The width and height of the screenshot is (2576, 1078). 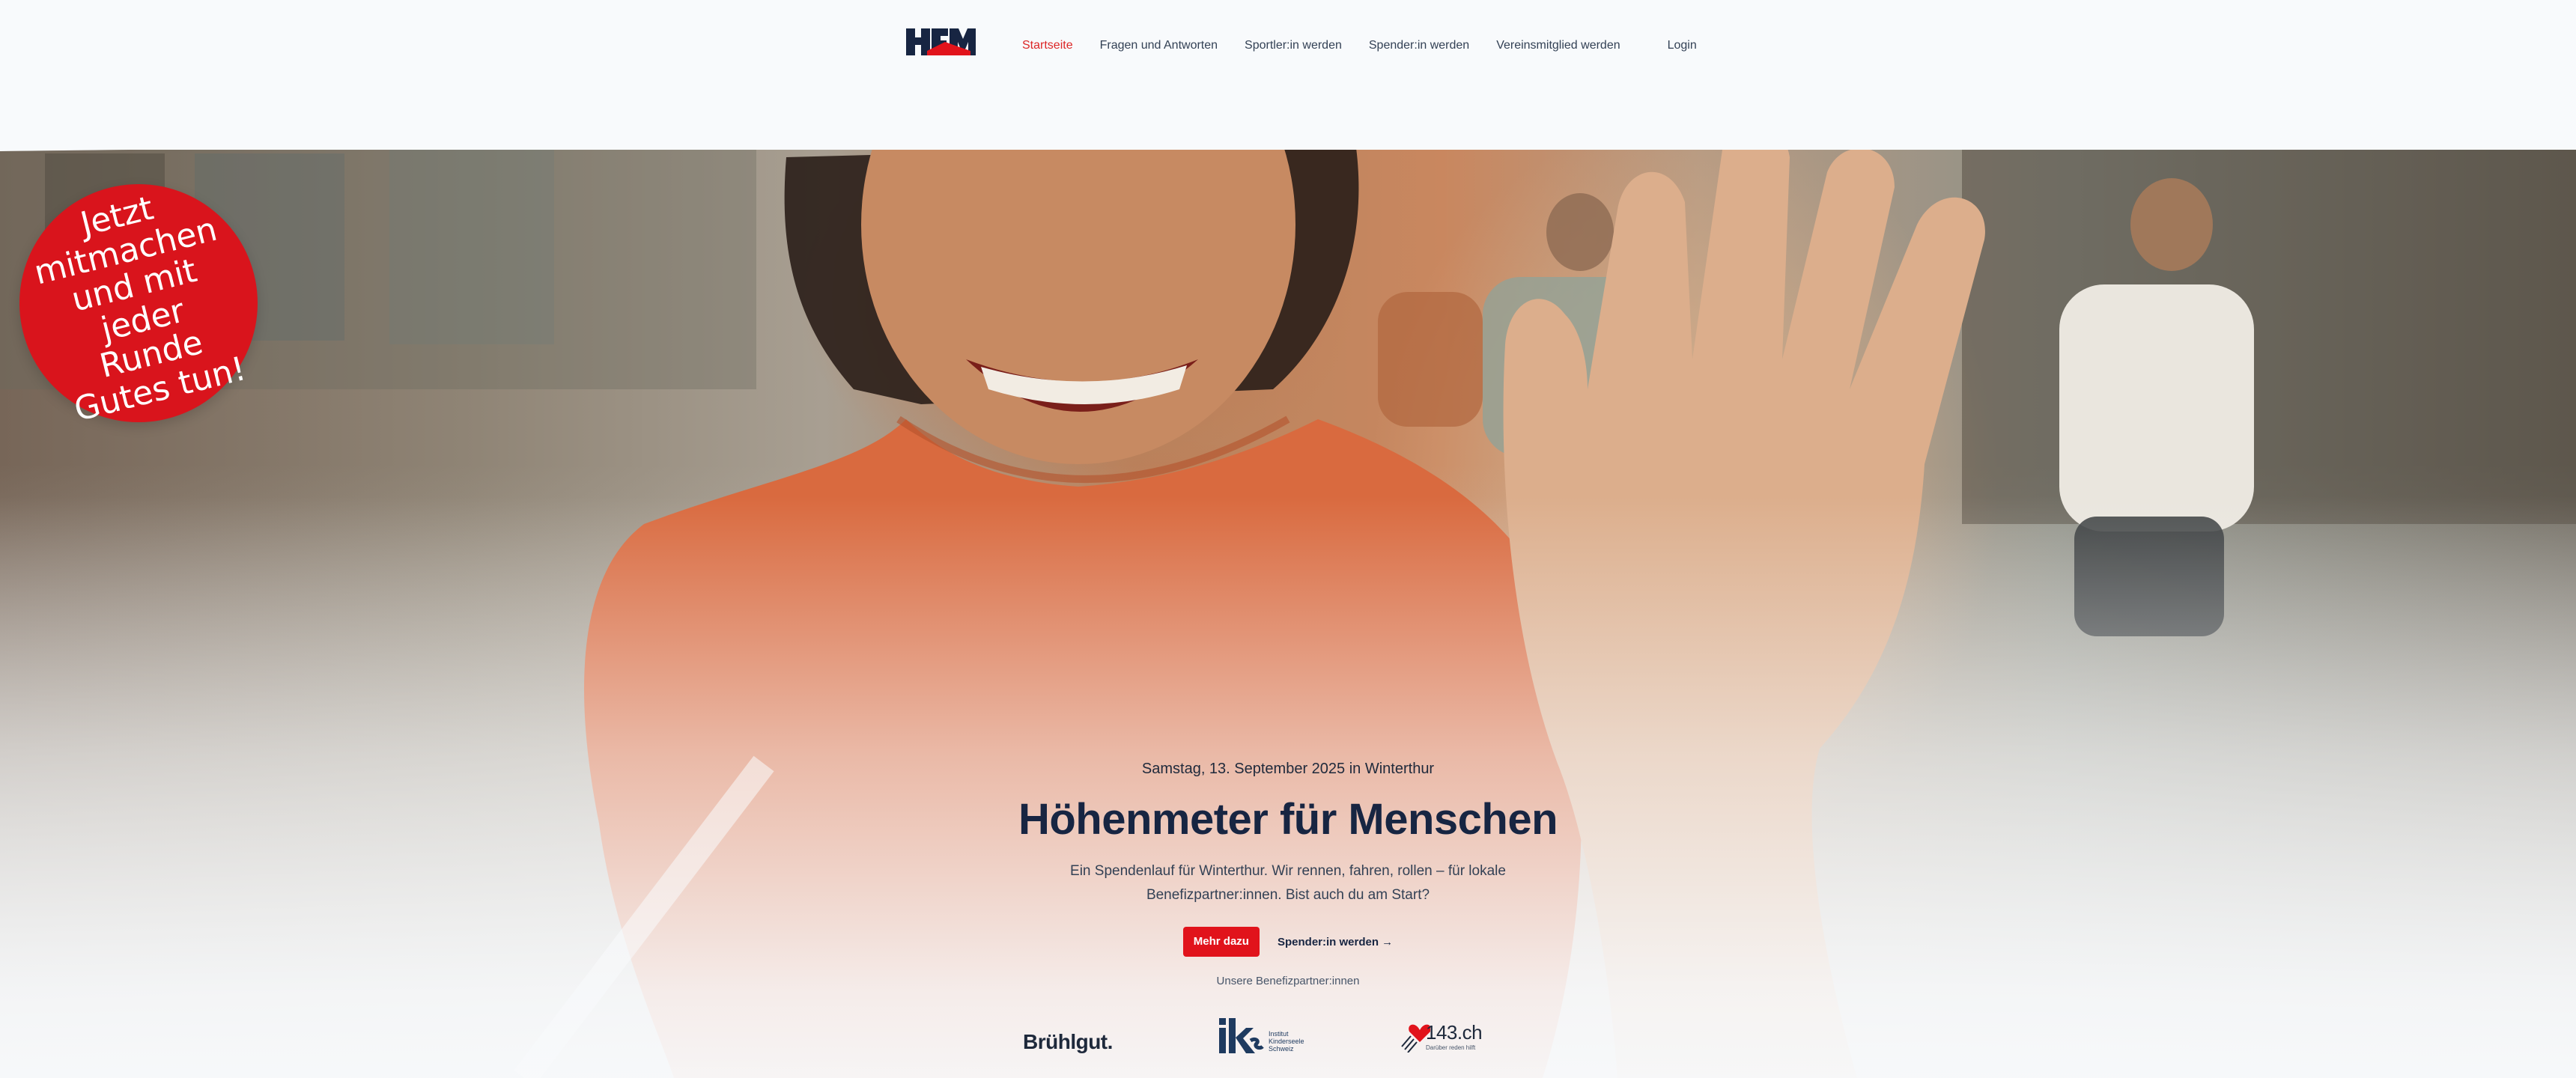 What do you see at coordinates (1288, 981) in the screenshot?
I see `partners-label: Unsere Benefizpartner:innen` at bounding box center [1288, 981].